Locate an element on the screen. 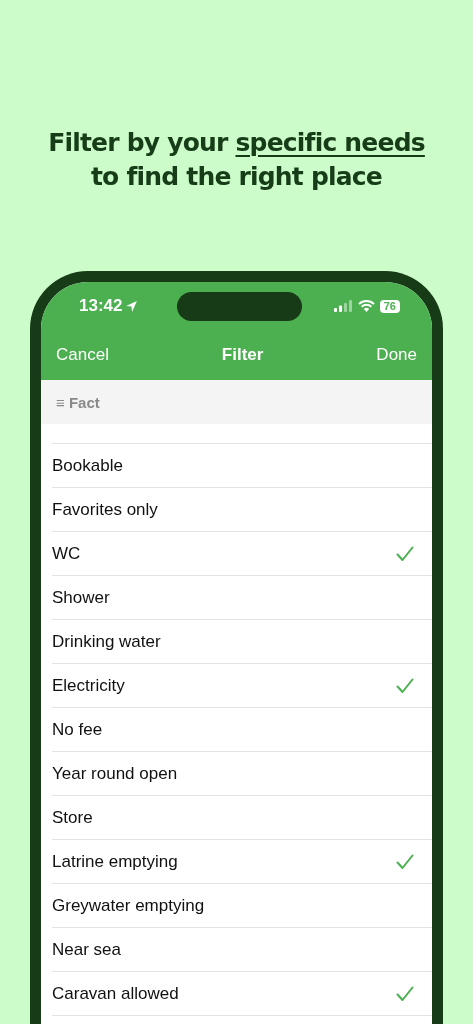 Image resolution: width=473 pixels, height=1024 pixels. filter-option: Electricity is located at coordinates (242, 686).